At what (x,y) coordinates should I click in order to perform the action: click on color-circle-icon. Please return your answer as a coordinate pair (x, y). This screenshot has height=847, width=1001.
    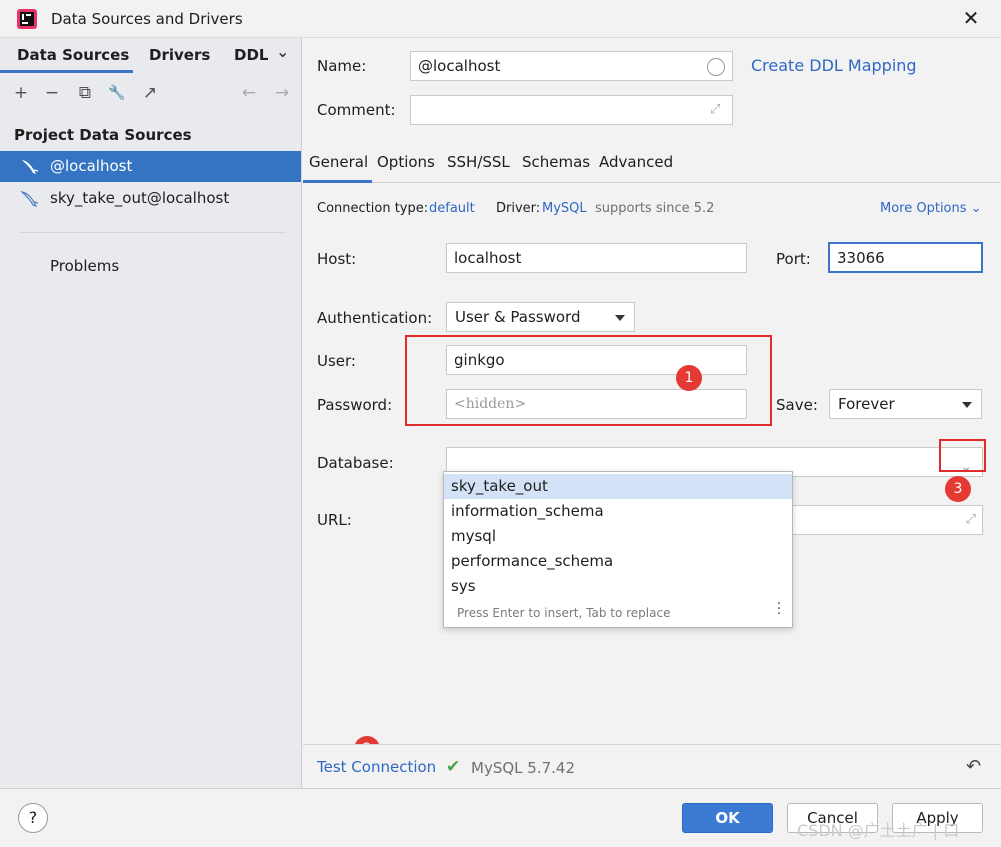
    Looking at the image, I should click on (716, 67).